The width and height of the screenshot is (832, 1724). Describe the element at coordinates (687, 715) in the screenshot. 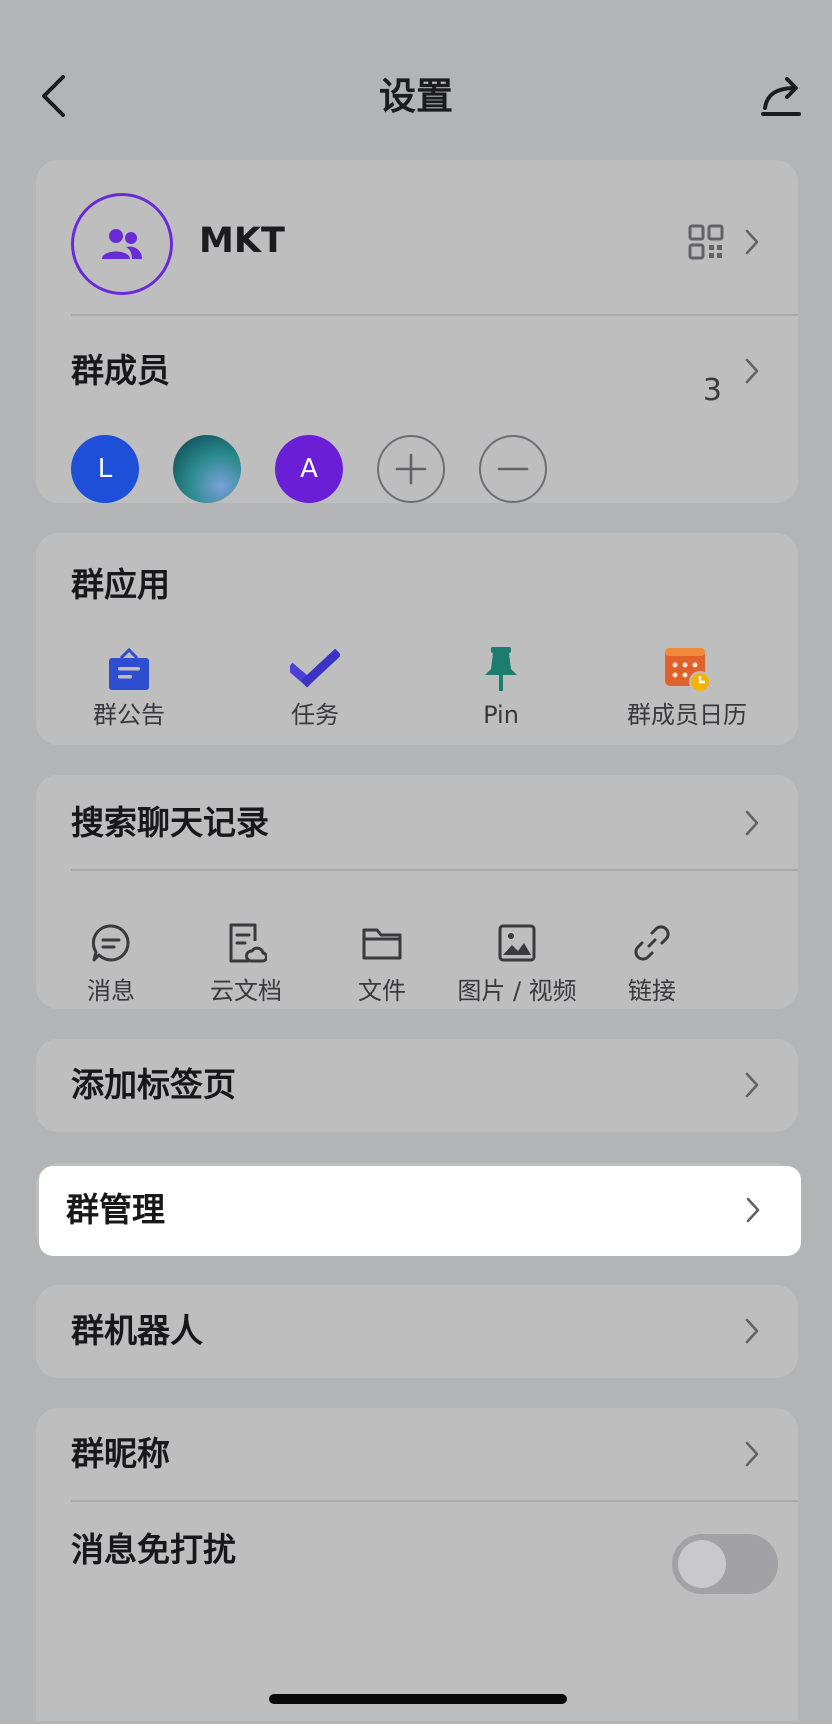

I see `app-label: 群成员日历` at that location.